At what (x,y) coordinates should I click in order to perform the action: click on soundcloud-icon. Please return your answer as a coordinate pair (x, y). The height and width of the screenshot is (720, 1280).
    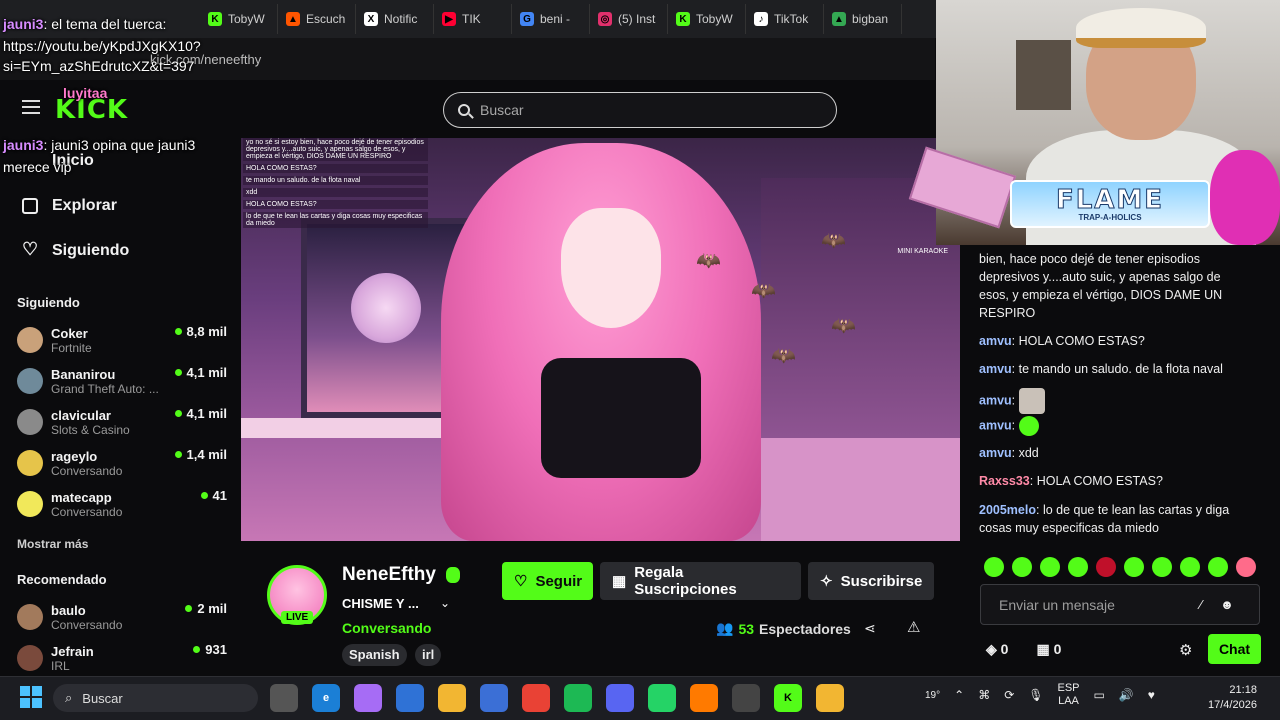
    Looking at the image, I should click on (704, 698).